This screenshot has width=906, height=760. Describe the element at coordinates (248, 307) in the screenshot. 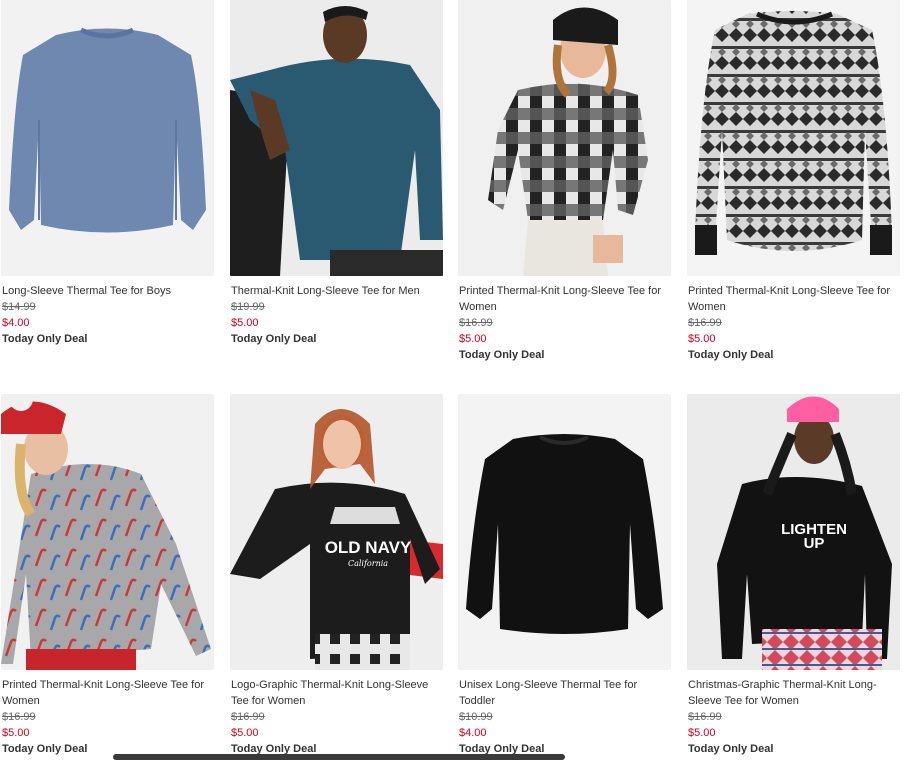

I see `original-price: $19.99` at that location.